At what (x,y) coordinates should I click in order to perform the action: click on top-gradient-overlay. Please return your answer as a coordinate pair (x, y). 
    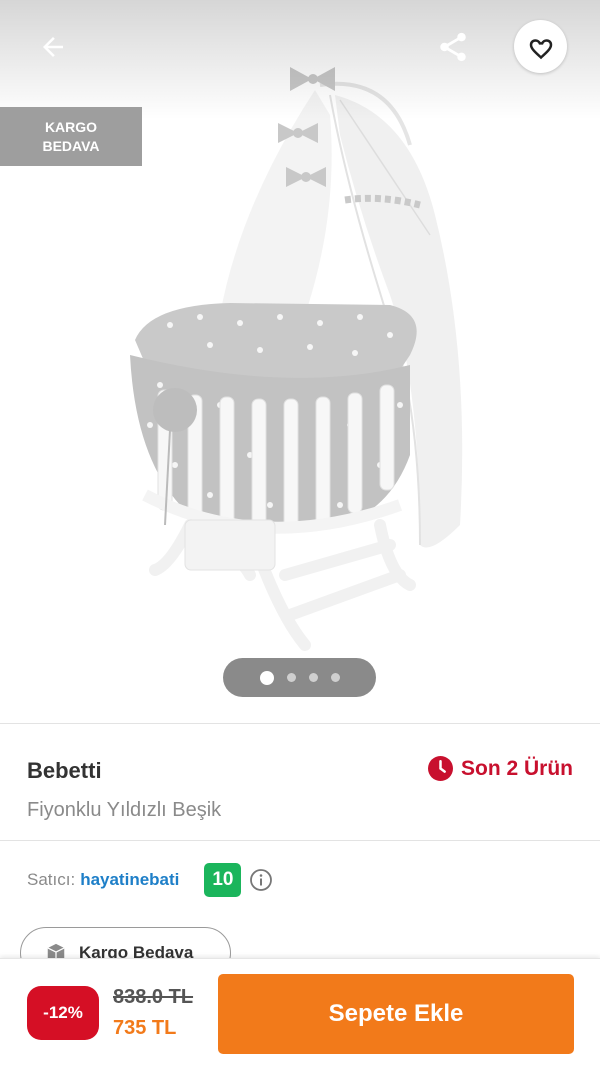
    Looking at the image, I should click on (300, 60).